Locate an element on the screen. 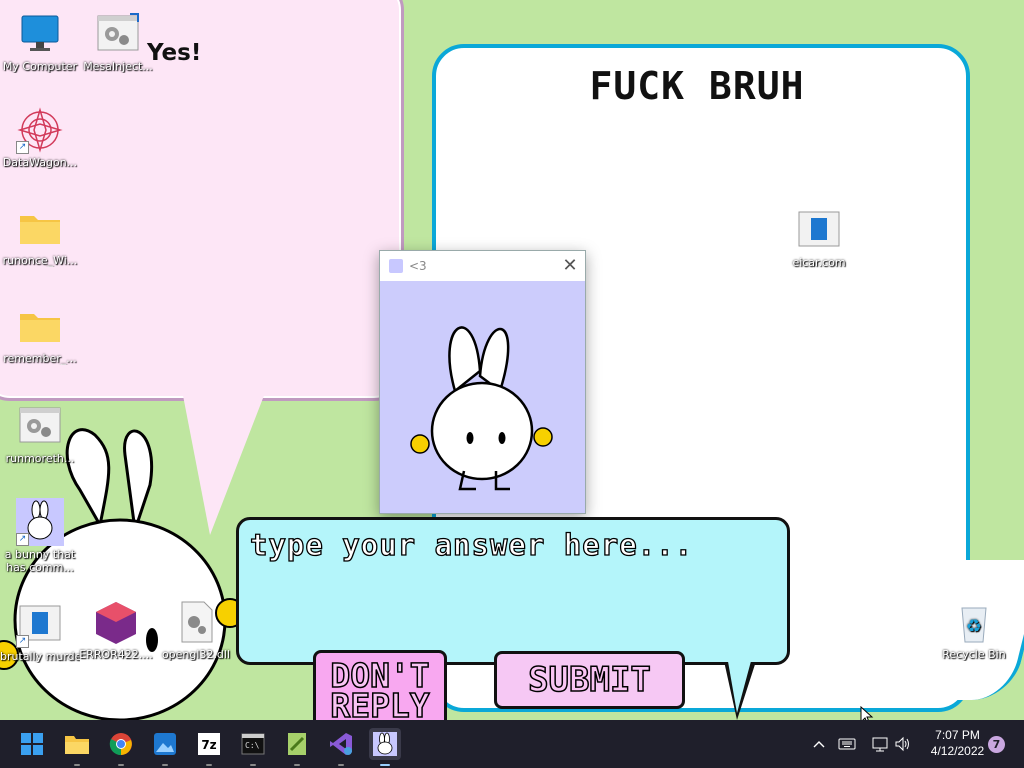  taskbar: 7z C:\ 7:07 PM 4/12/2022 is located at coordinates (512, 744).